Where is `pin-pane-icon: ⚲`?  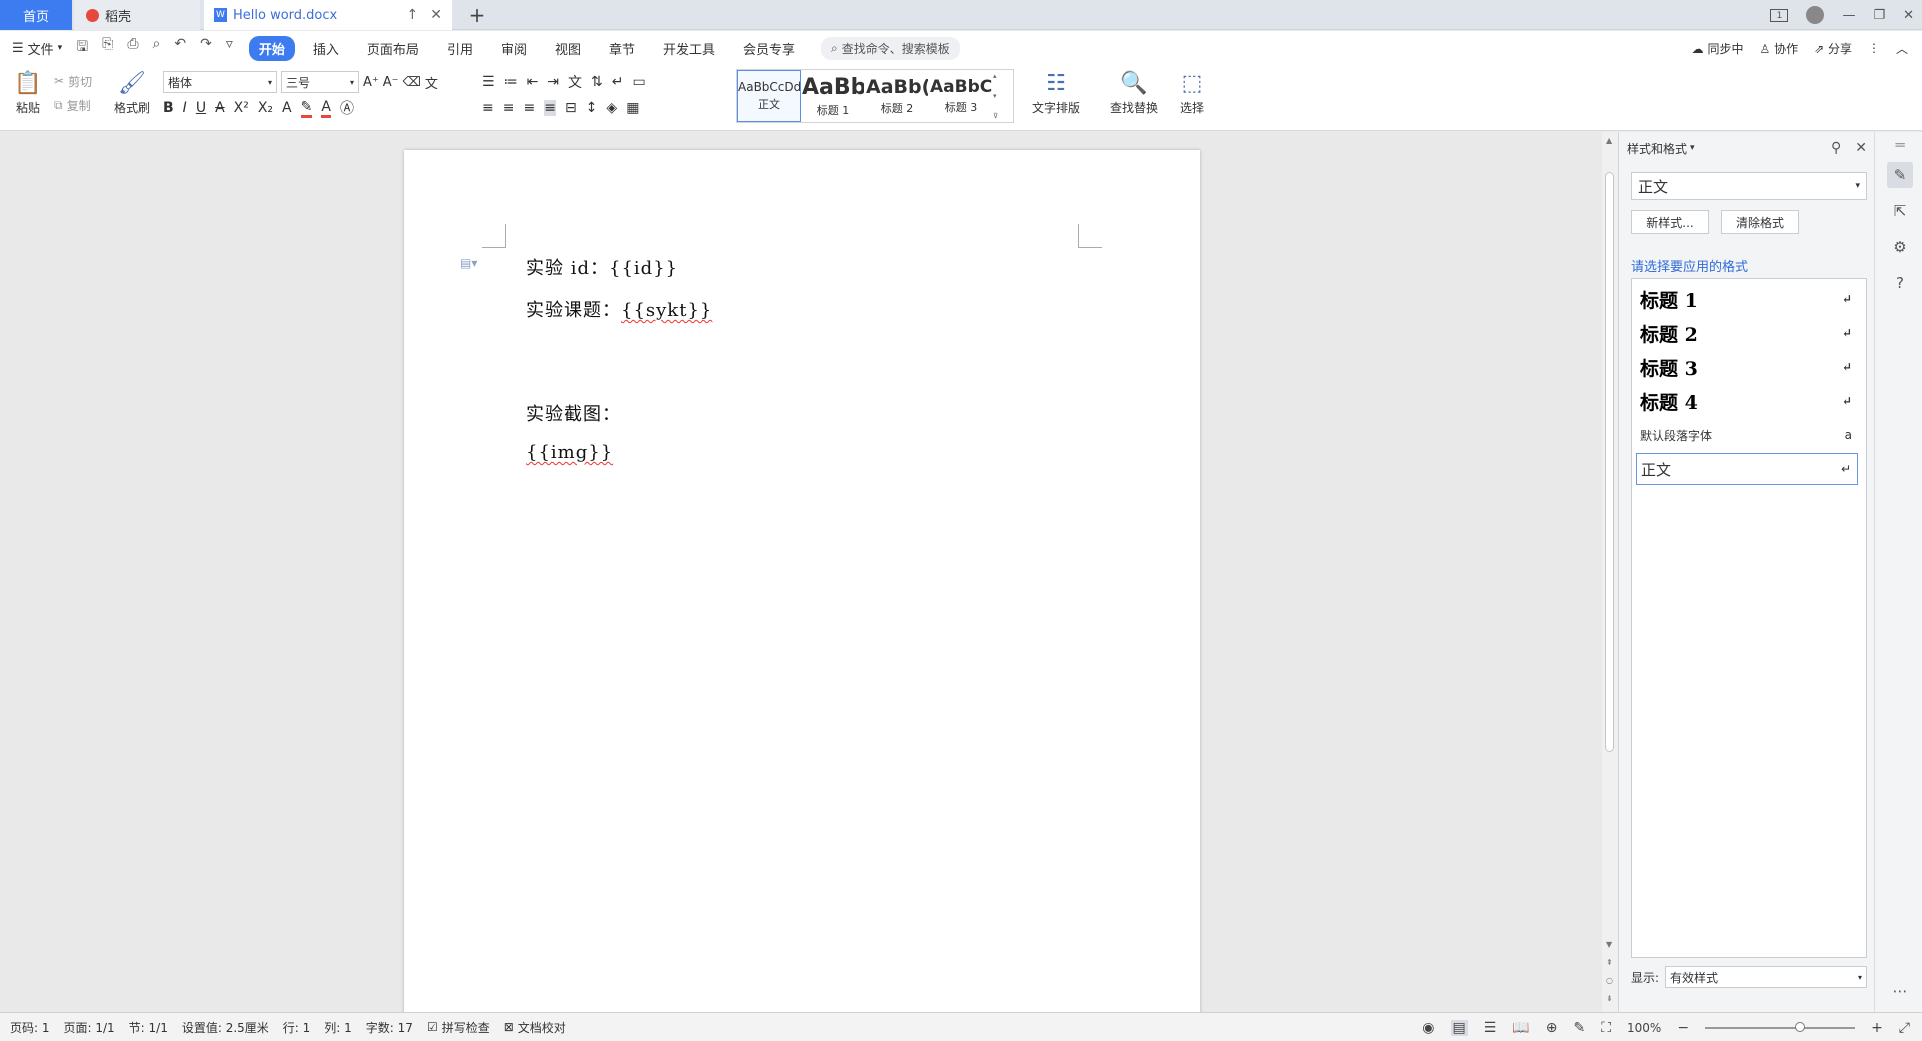
pin-pane-icon: ⚲ is located at coordinates (1836, 148).